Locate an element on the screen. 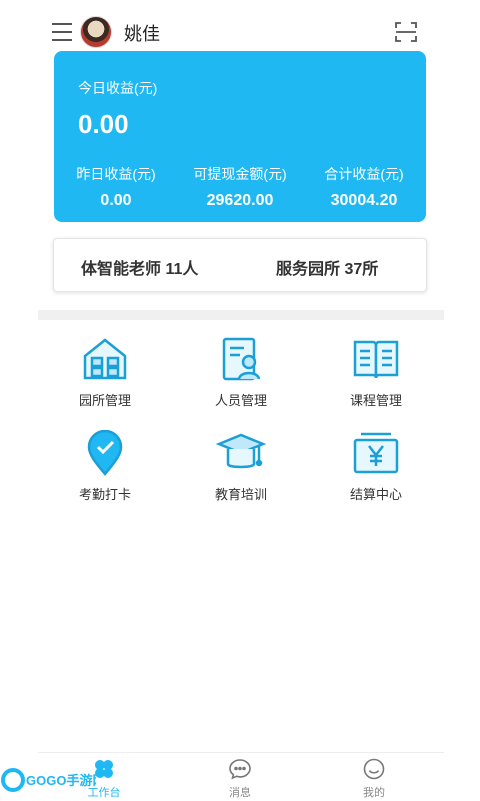 The height and width of the screenshot is (801, 480). summary-box: 体智能老师 11人 服务园所 37所 is located at coordinates (240, 265).